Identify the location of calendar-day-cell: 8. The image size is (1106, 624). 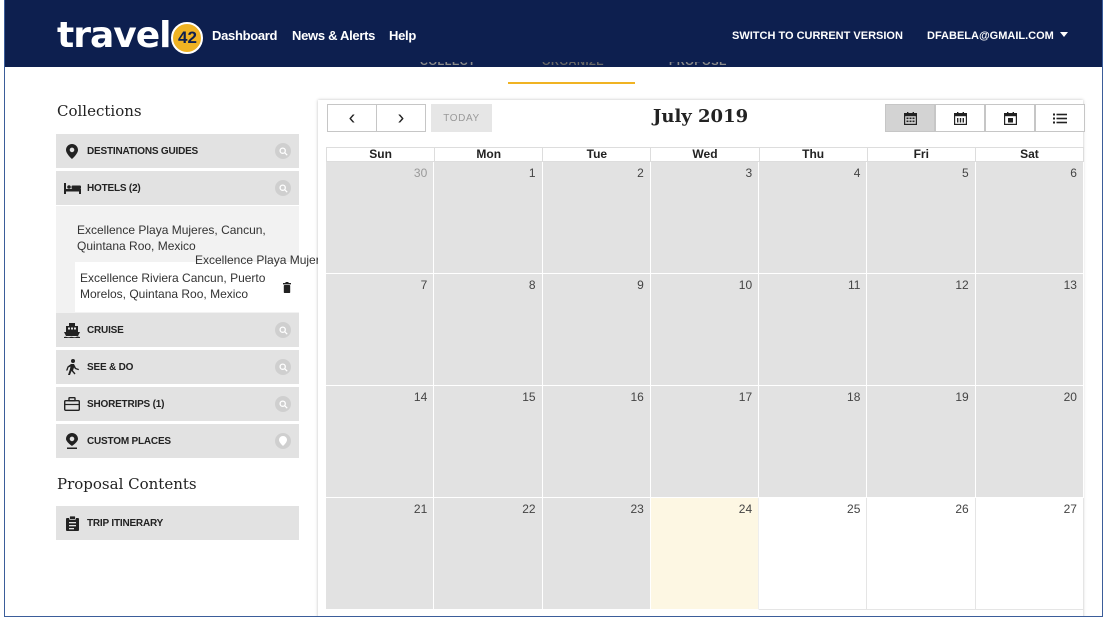
(488, 330).